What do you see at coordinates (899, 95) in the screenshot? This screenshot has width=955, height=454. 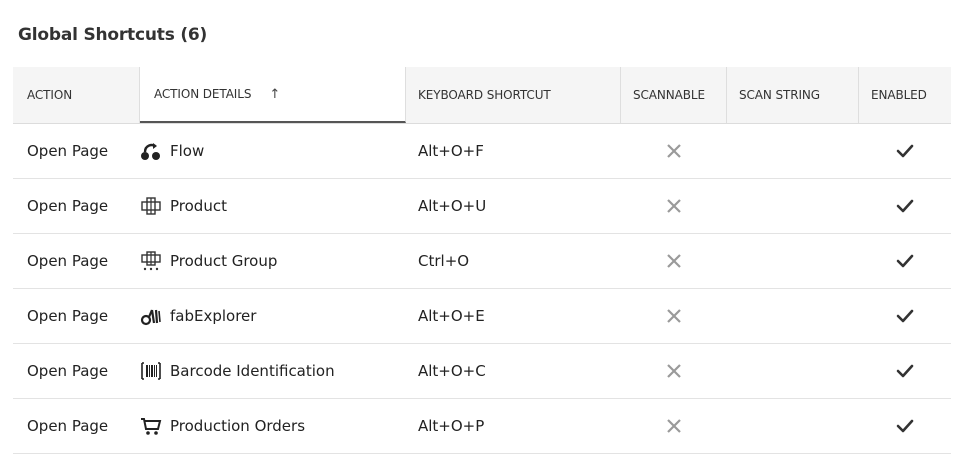 I see `column-header-label: ENABLED` at bounding box center [899, 95].